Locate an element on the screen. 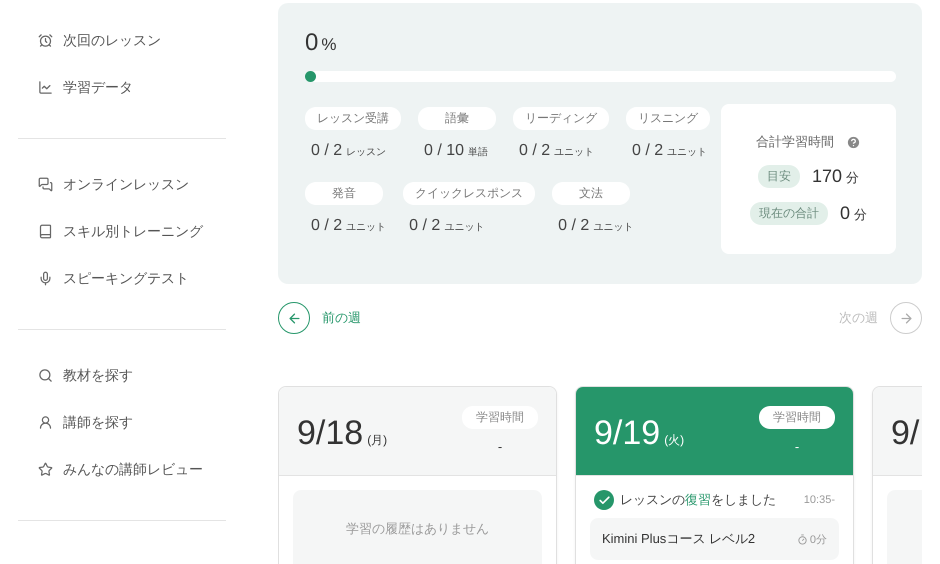 This screenshot has width=940, height=564. activity-time: 10:35- is located at coordinates (819, 500).